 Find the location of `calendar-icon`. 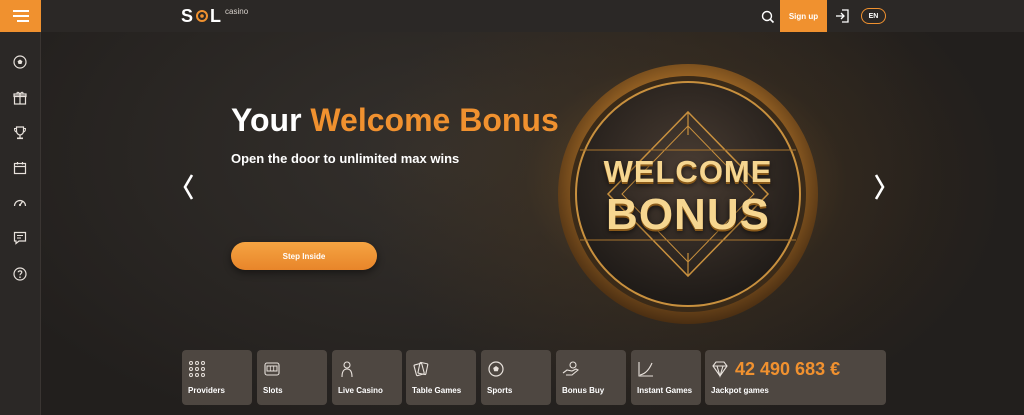

calendar-icon is located at coordinates (20, 168).